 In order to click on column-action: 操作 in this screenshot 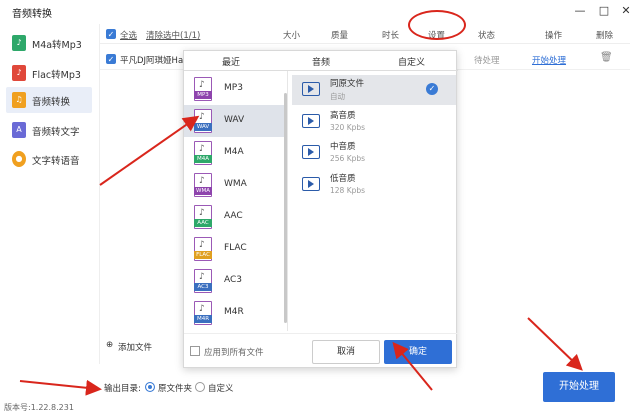, I will do `click(554, 36)`.